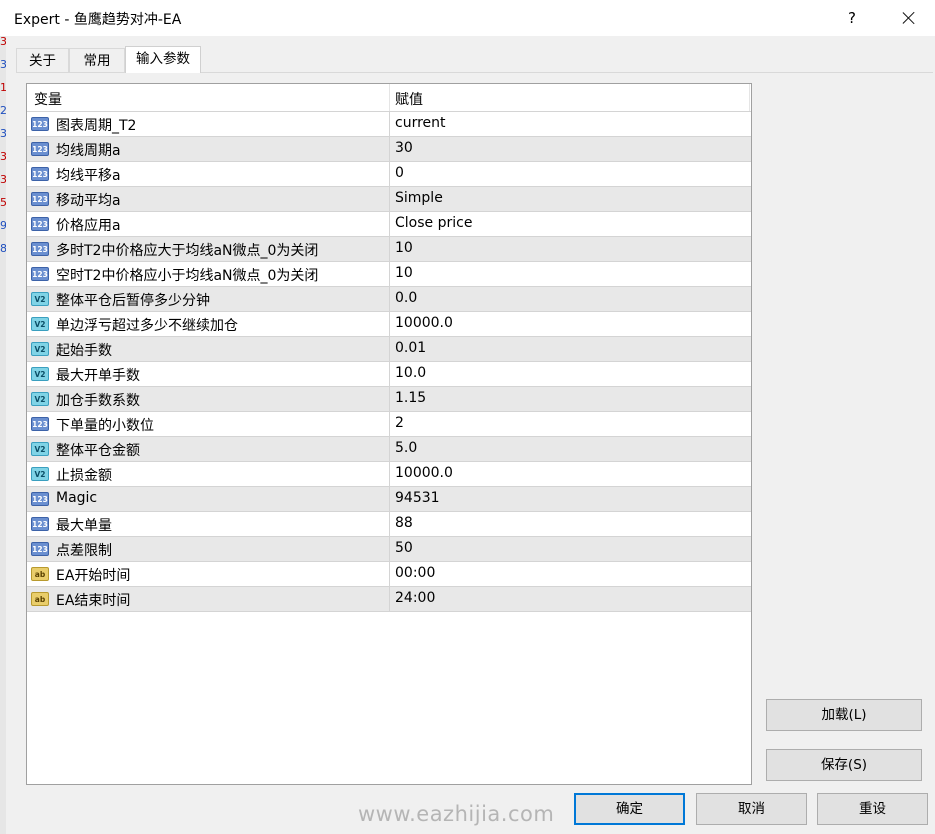 The width and height of the screenshot is (935, 834). I want to click on table-row: 123 移动平均a Simple, so click(389, 198).